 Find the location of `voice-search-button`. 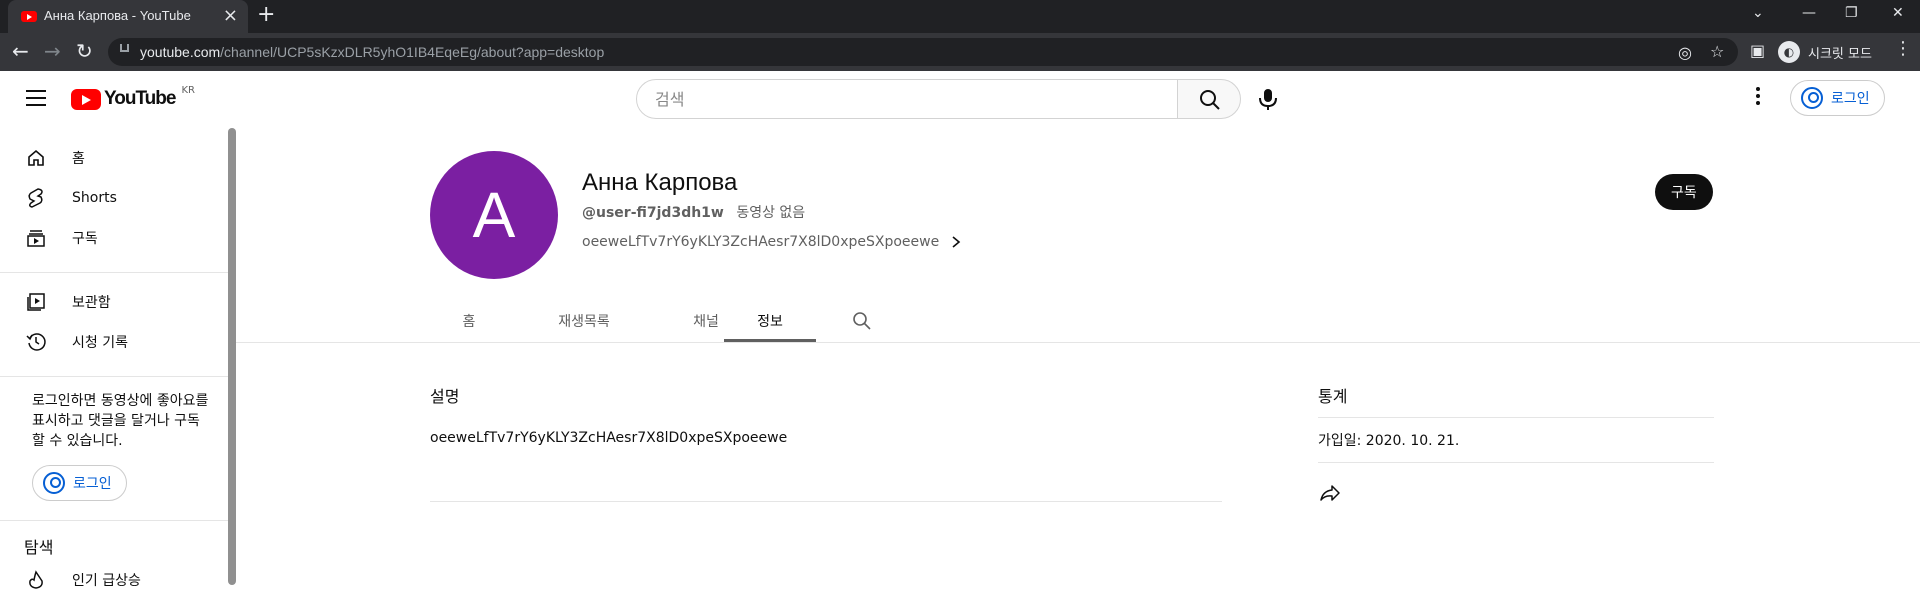

voice-search-button is located at coordinates (1268, 99).